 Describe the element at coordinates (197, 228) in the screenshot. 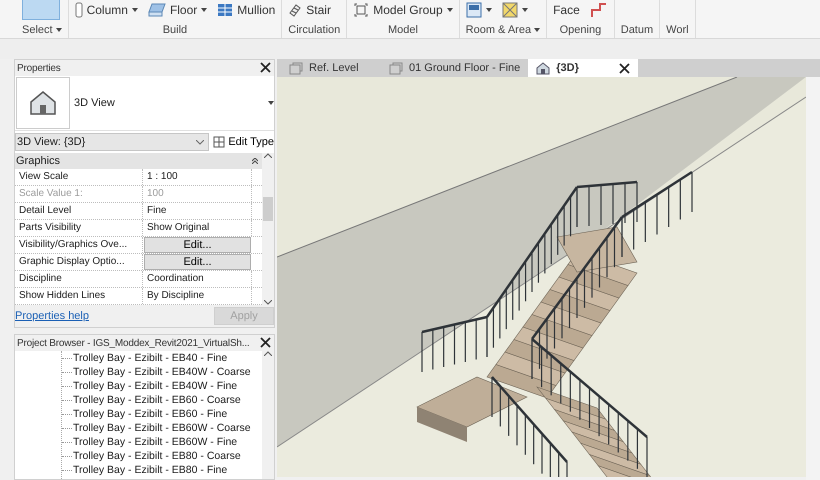

I see `property-value: Show Original` at that location.